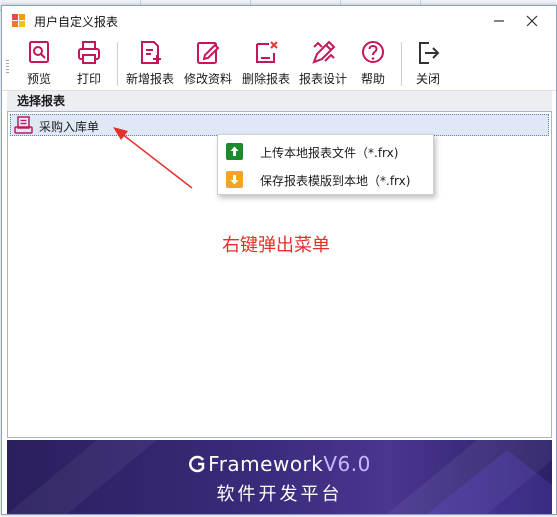 The width and height of the screenshot is (557, 517). I want to click on edit-icon, so click(208, 53).